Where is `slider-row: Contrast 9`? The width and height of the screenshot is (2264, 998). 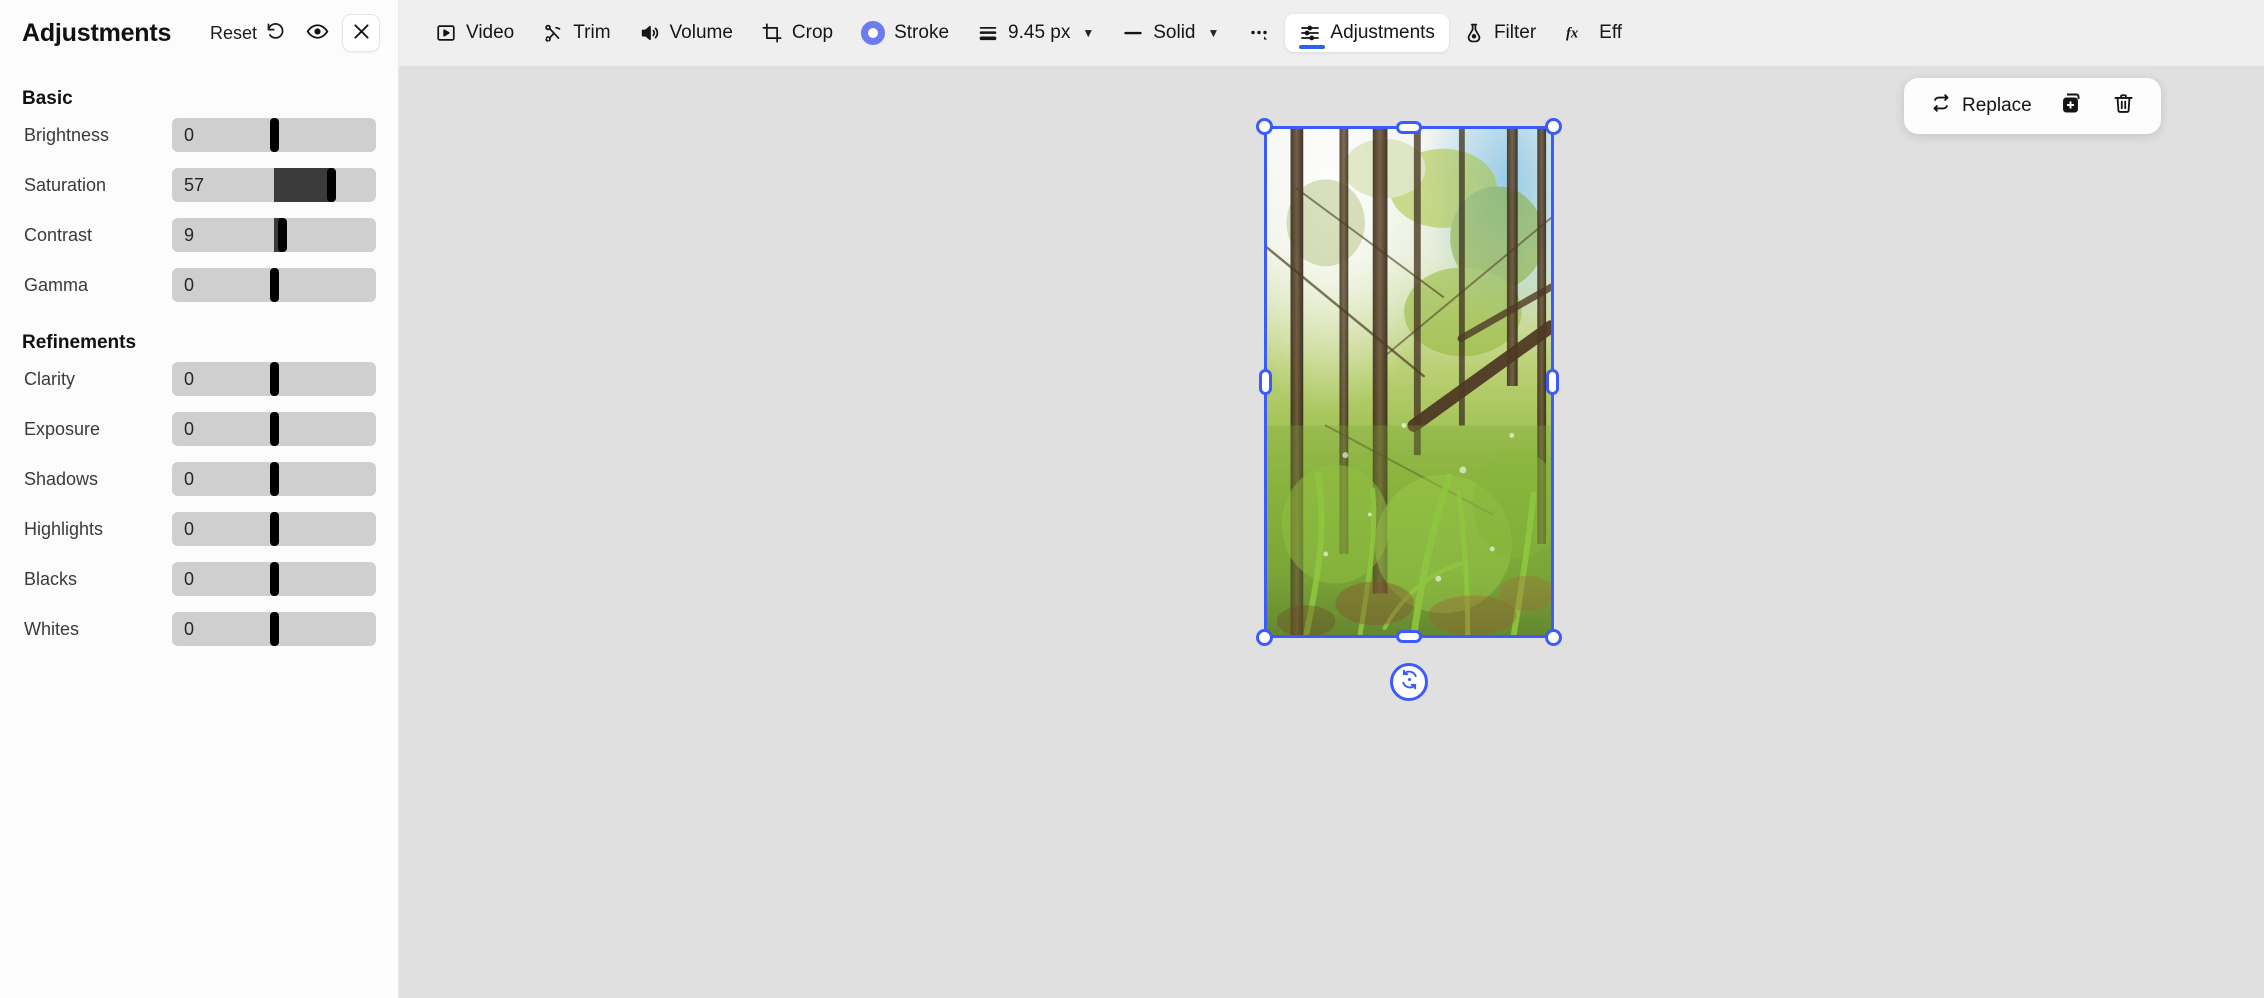 slider-row: Contrast 9 is located at coordinates (199, 235).